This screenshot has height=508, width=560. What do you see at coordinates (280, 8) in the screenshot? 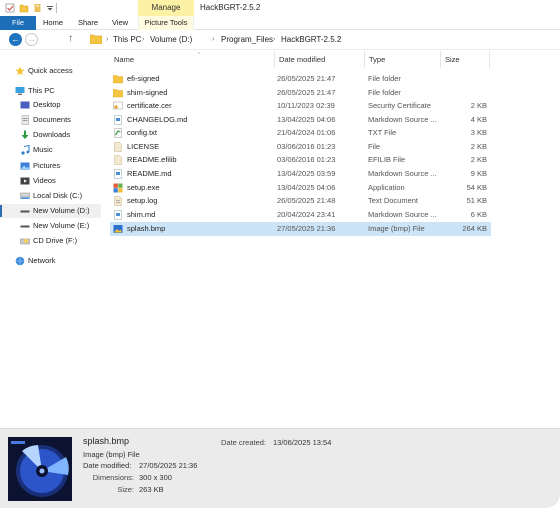
I see `title-bar: Manage HackBGRT-2.5.2` at bounding box center [280, 8].